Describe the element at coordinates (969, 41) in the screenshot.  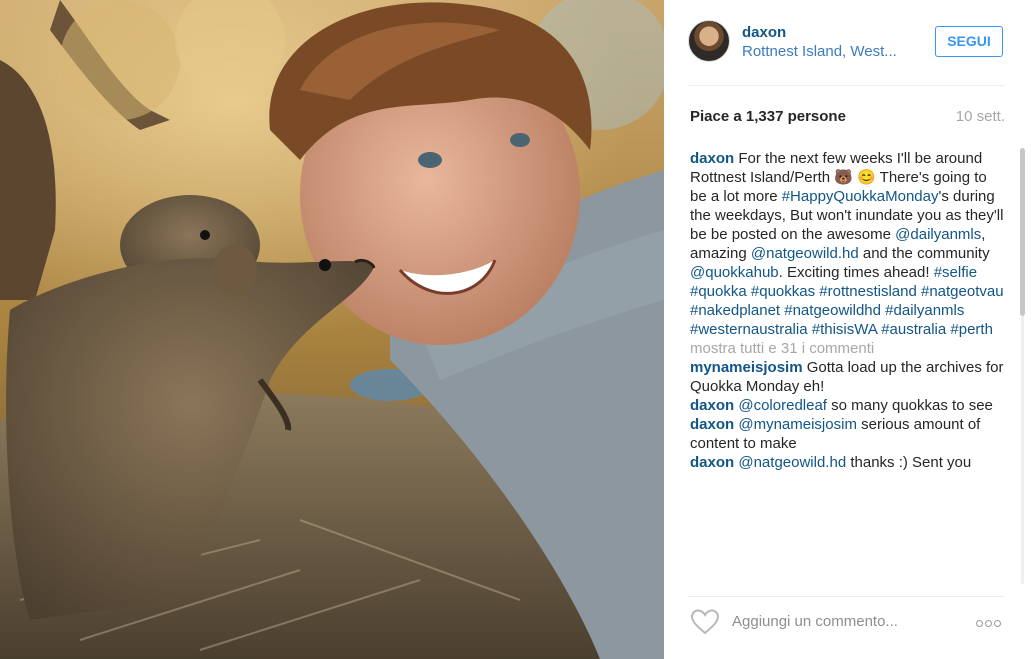
I see `follow-button: SEGUI` at that location.